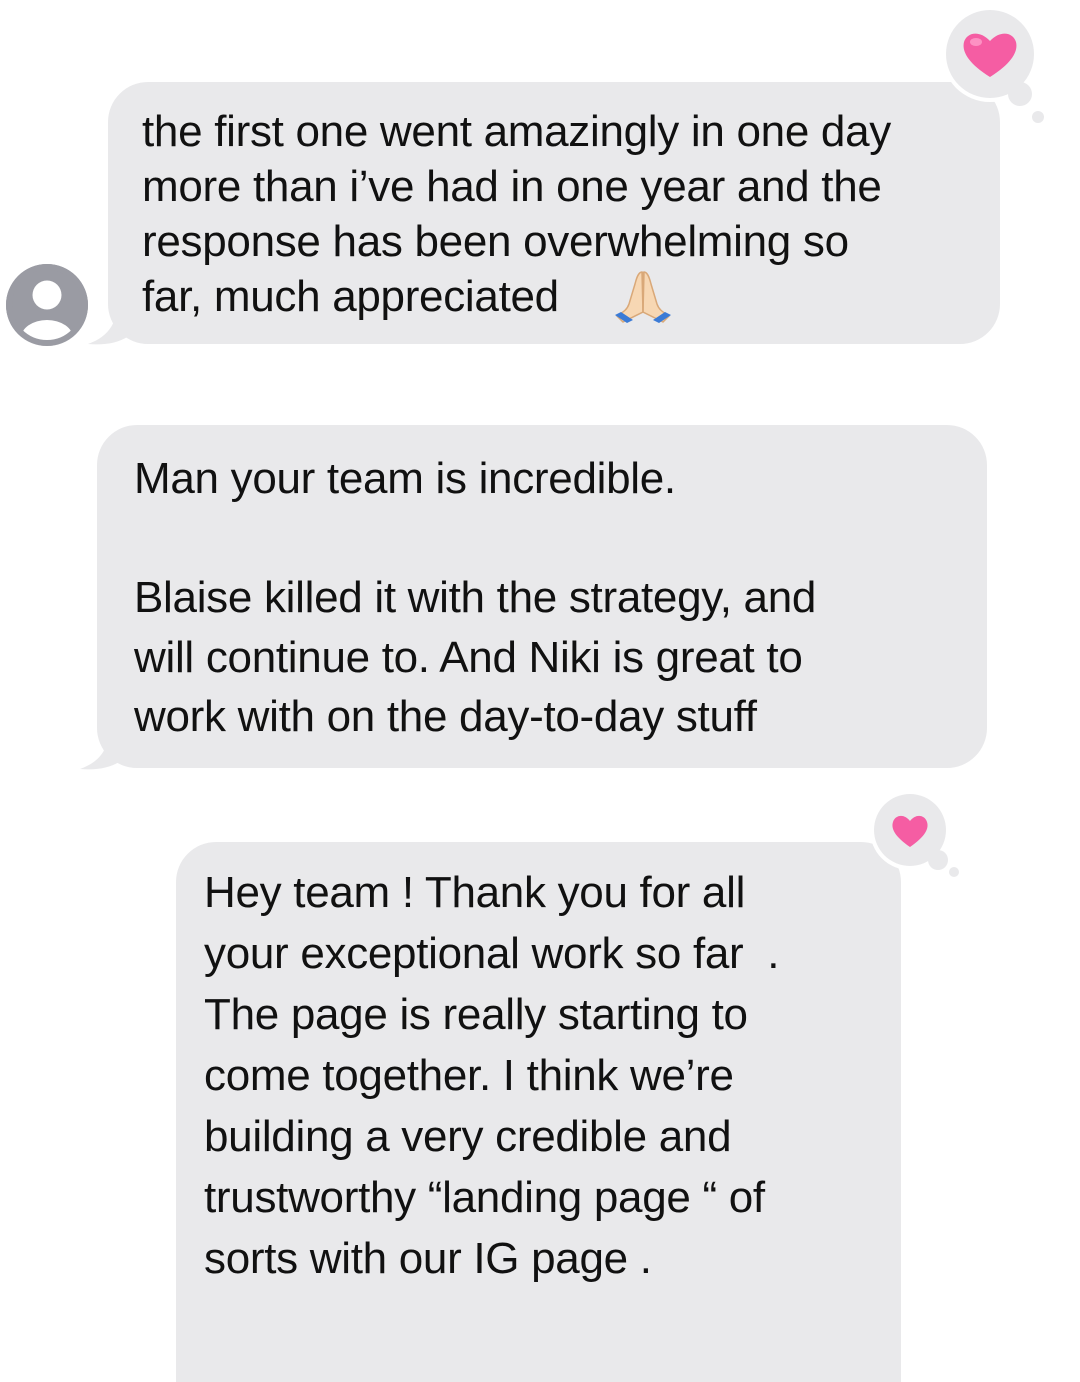  Describe the element at coordinates (47, 305) in the screenshot. I see `contact-avatar-icon` at that location.